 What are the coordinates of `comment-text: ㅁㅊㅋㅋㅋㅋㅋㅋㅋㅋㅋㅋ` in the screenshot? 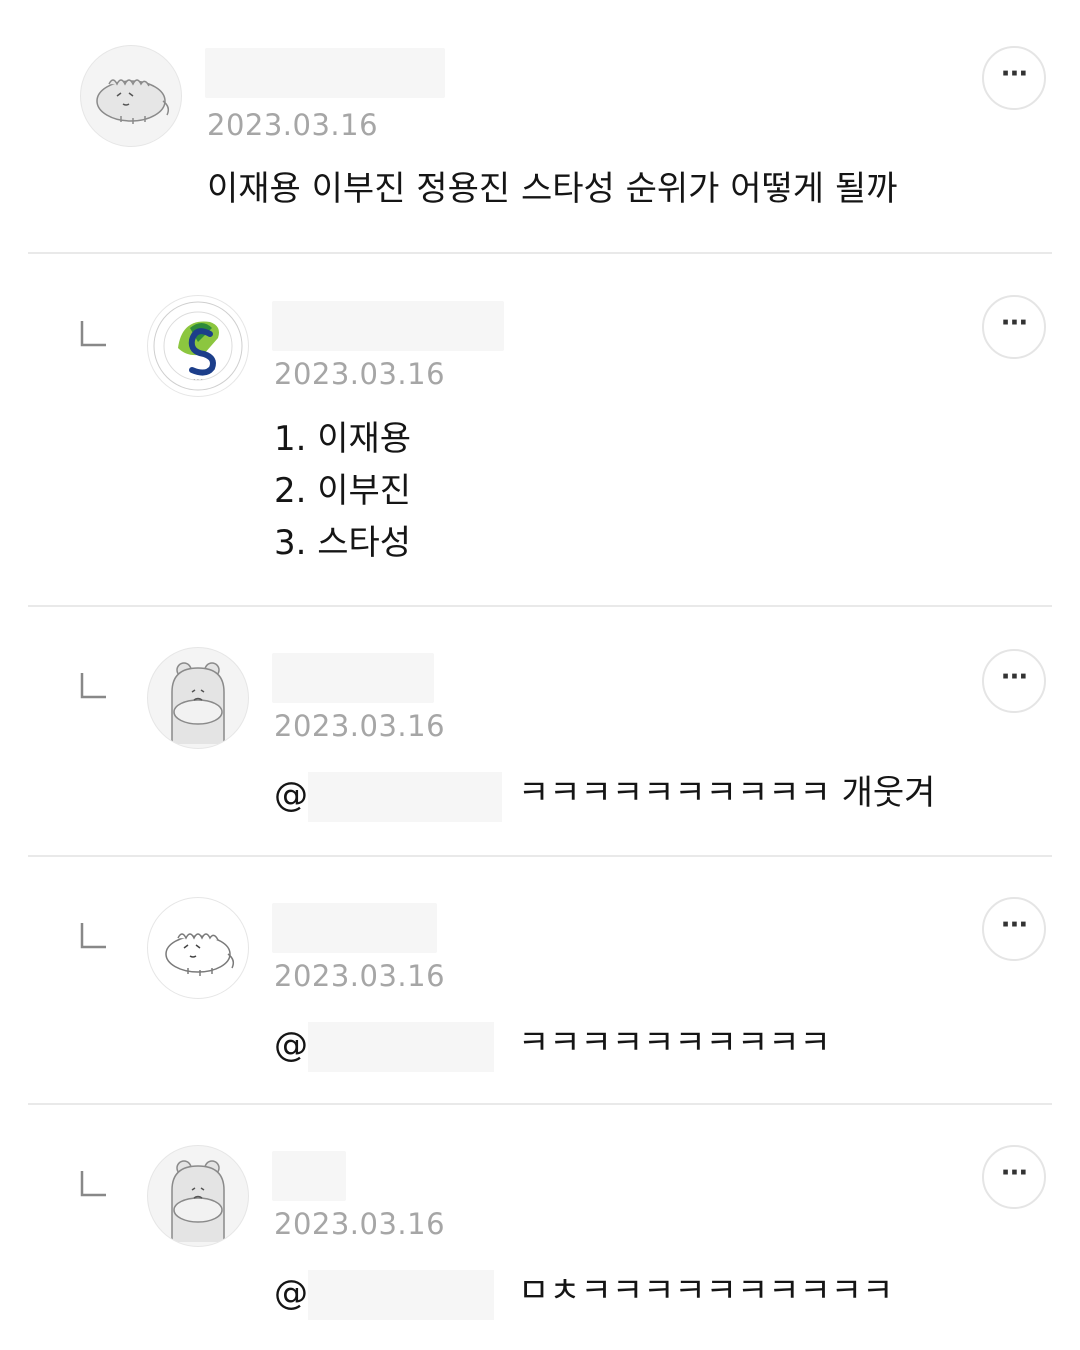 It's located at (706, 1291).